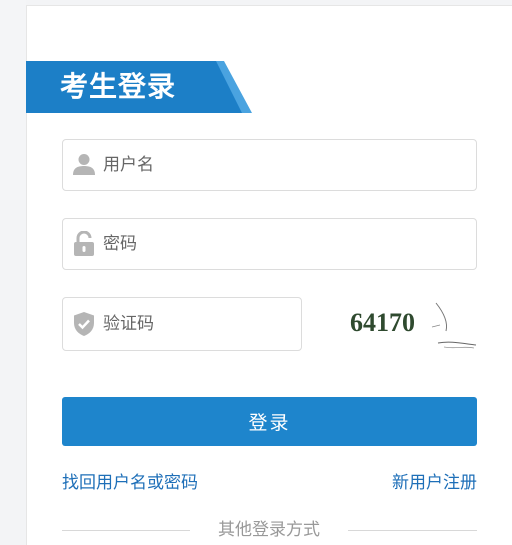  Describe the element at coordinates (382, 322) in the screenshot. I see `captcha-text: 64170` at that location.